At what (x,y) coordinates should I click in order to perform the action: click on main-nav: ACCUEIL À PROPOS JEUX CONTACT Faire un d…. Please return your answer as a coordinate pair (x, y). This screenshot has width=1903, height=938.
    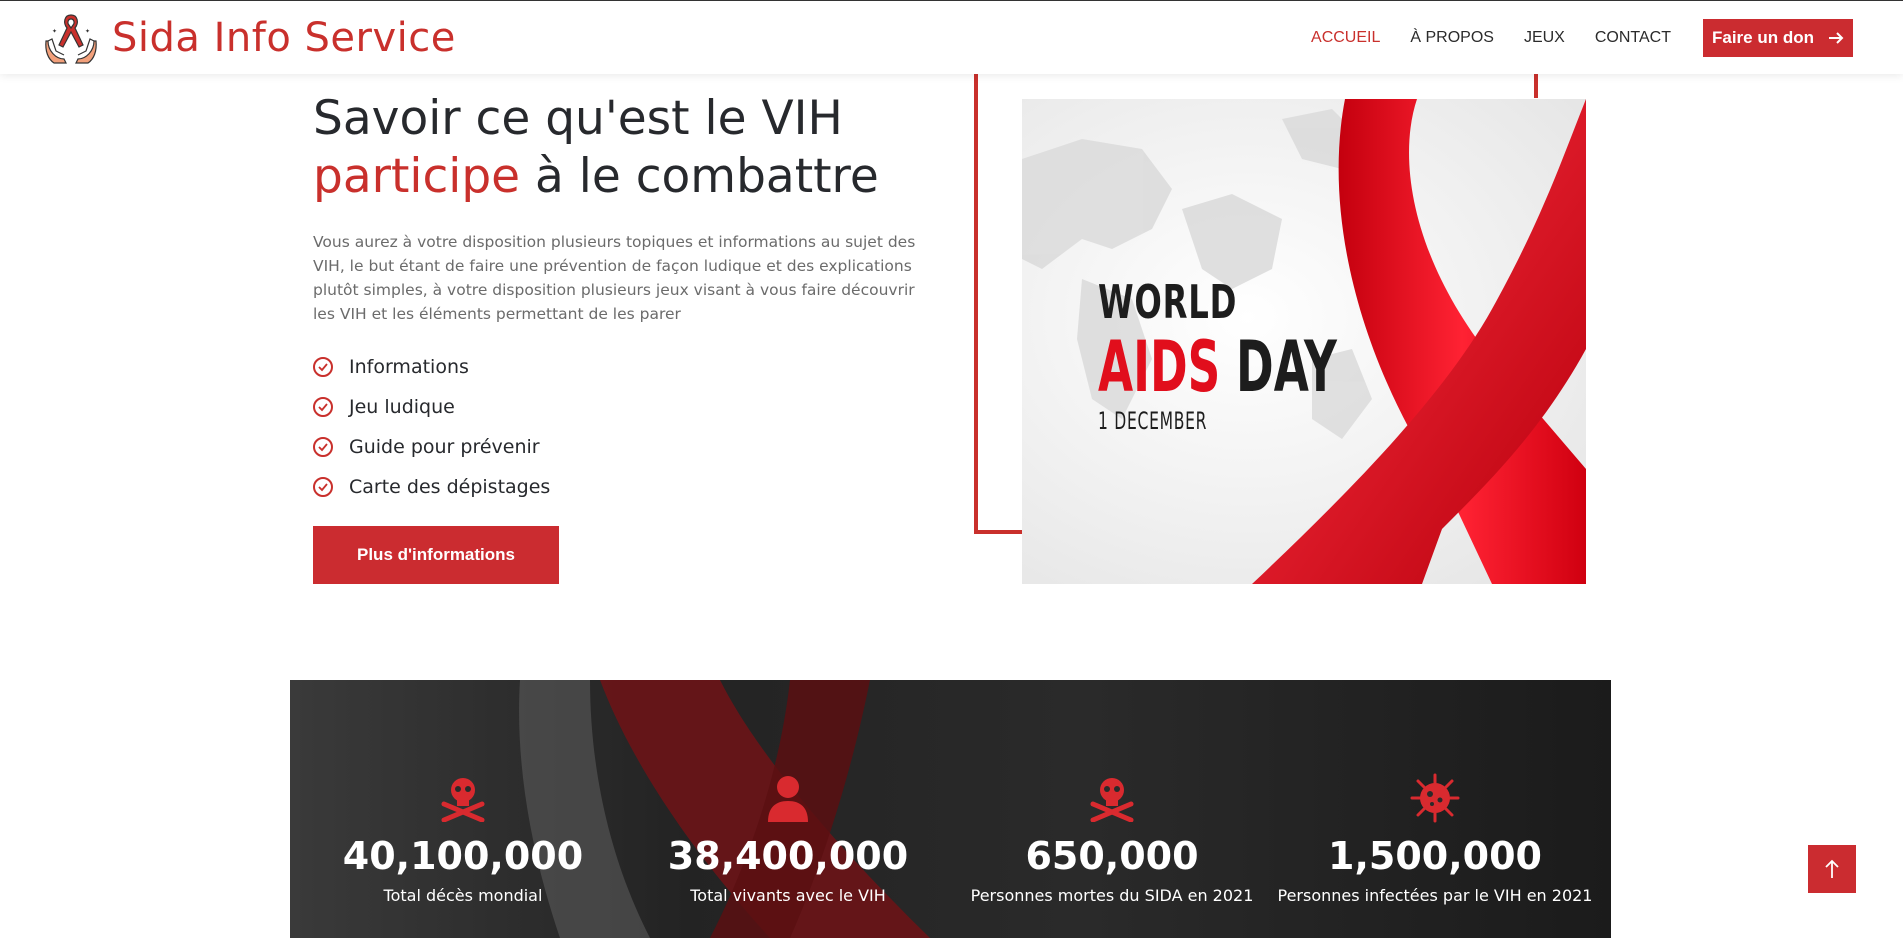
    Looking at the image, I should click on (1607, 38).